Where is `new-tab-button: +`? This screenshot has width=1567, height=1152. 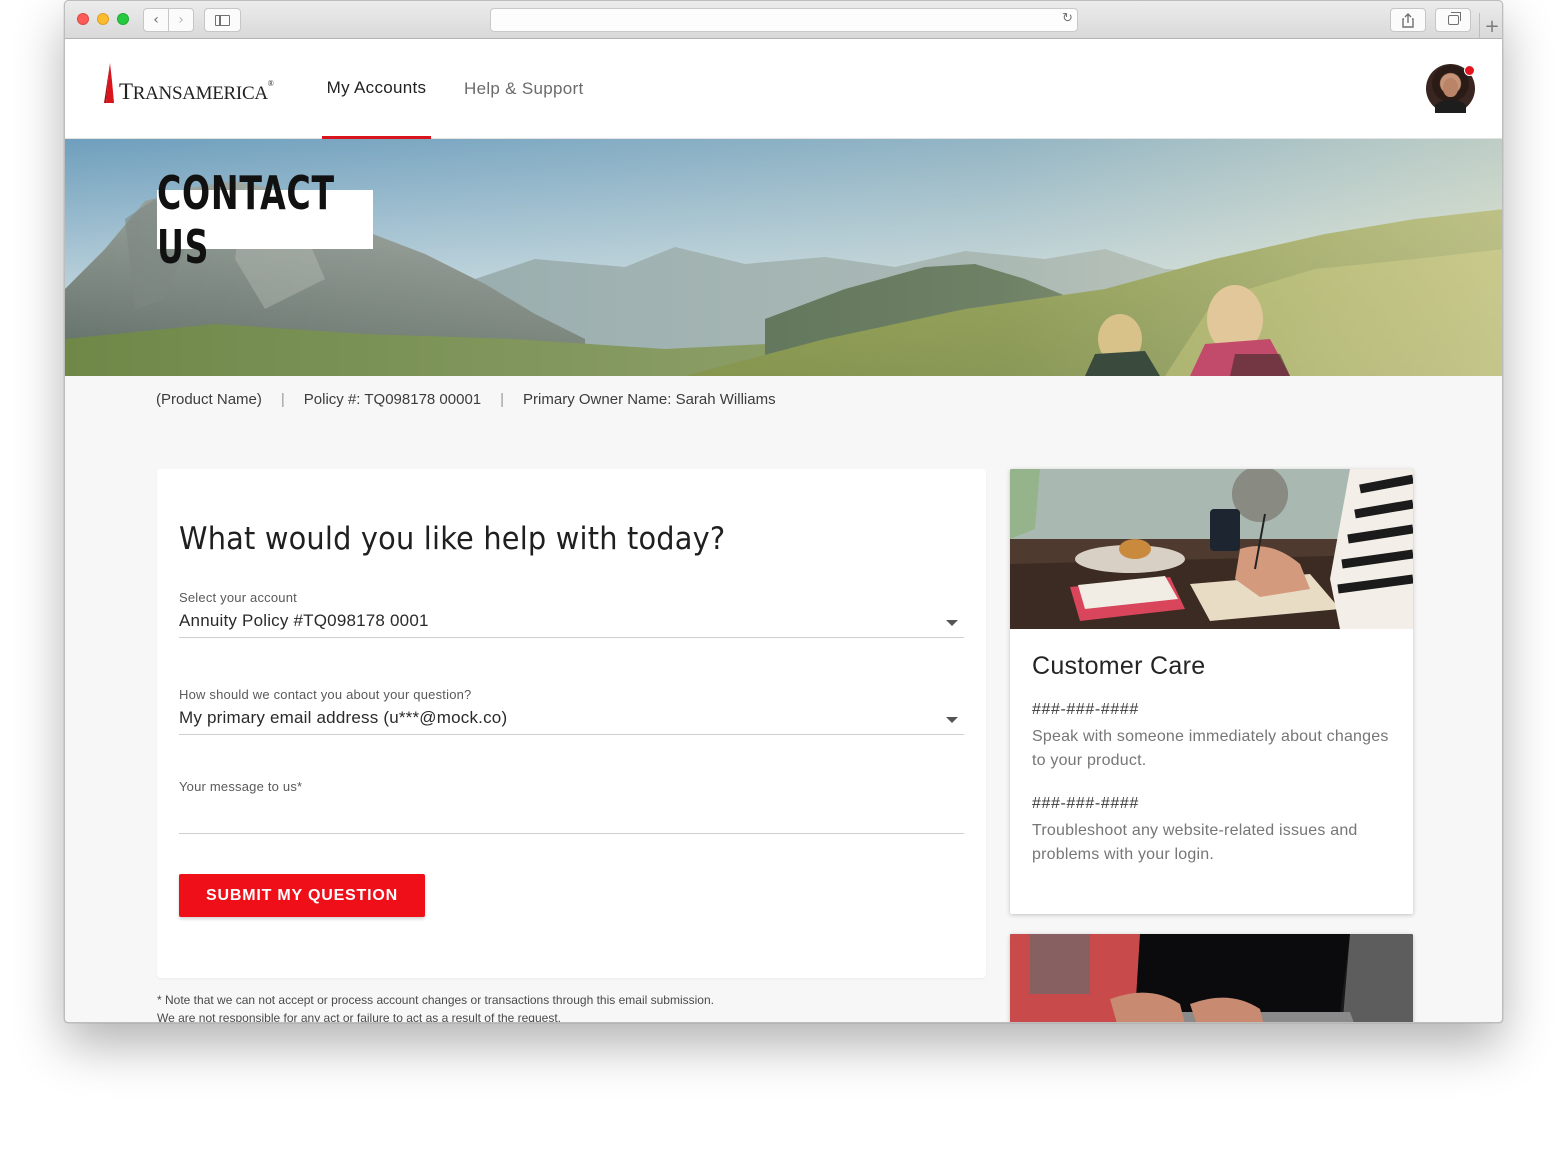
new-tab-button: + is located at coordinates (1490, 26).